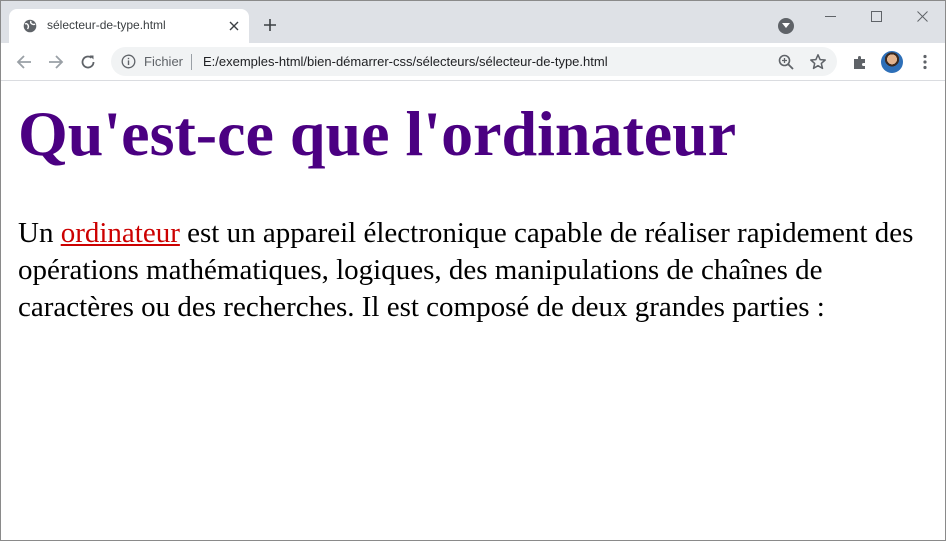  I want to click on star-icon, so click(818, 62).